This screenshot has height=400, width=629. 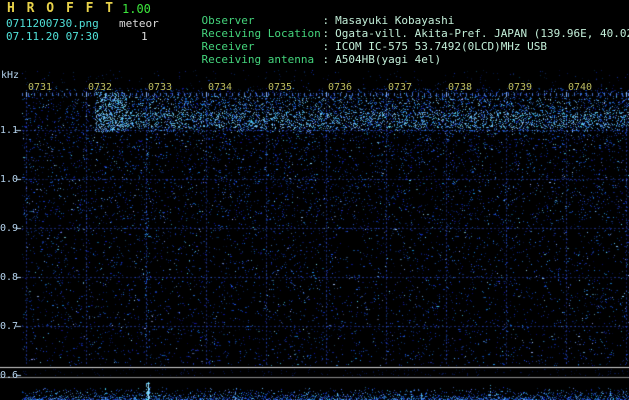 I want to click on x-tick-0732: 0732, so click(x=100, y=87).